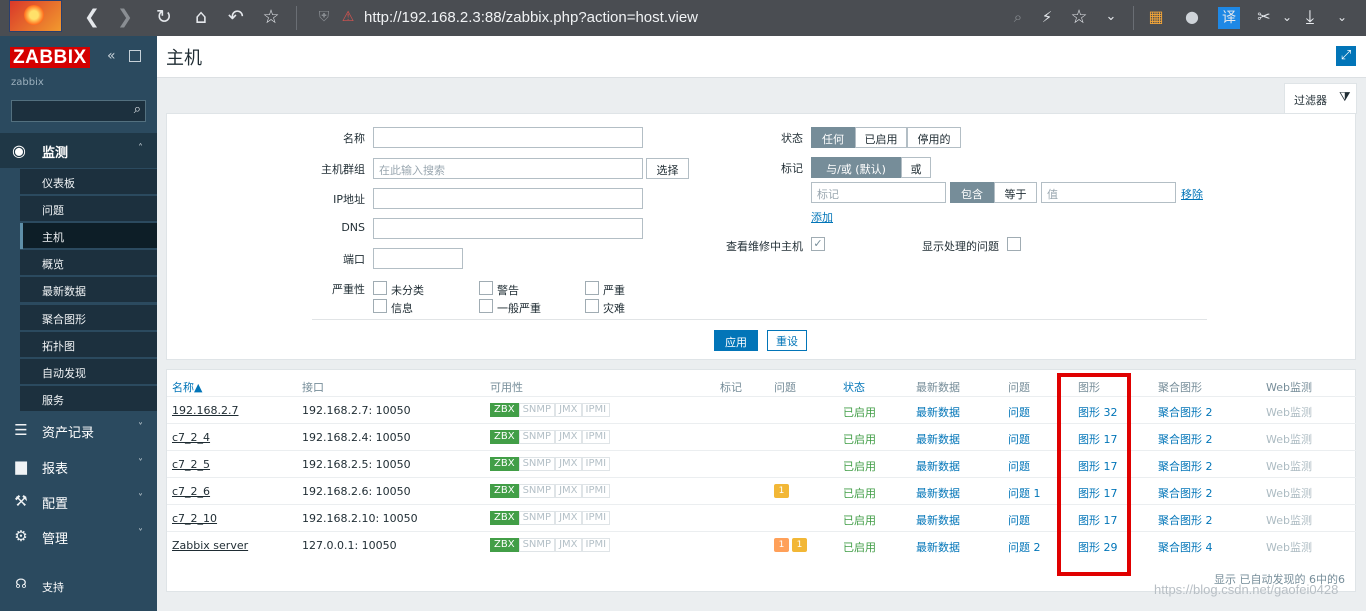 Image resolution: width=1366 pixels, height=611 pixels. What do you see at coordinates (88, 181) in the screenshot?
I see `sidebar-item-dashboard: 仪表板` at bounding box center [88, 181].